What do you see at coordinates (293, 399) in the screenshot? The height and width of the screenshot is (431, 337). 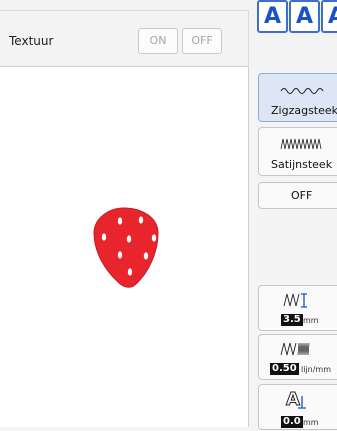 I see `svg-text: A` at bounding box center [293, 399].